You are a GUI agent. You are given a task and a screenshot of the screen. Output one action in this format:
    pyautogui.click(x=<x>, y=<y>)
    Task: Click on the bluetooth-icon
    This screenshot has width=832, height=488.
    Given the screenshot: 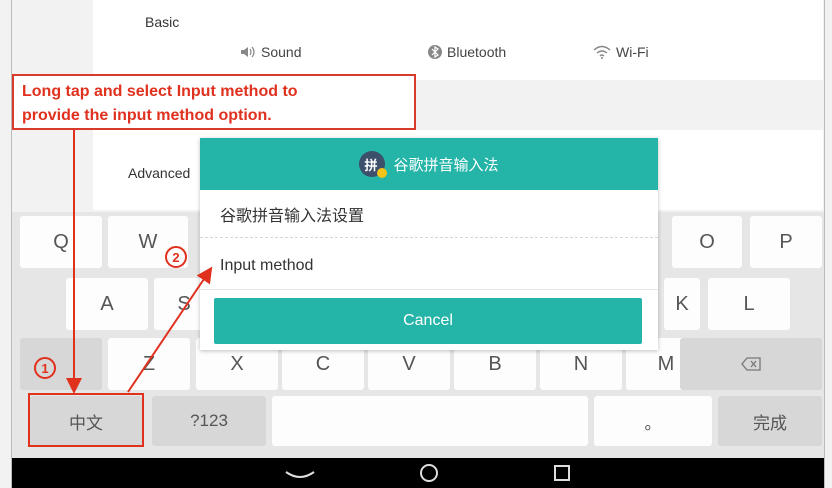 What is the action you would take?
    pyautogui.click(x=435, y=52)
    